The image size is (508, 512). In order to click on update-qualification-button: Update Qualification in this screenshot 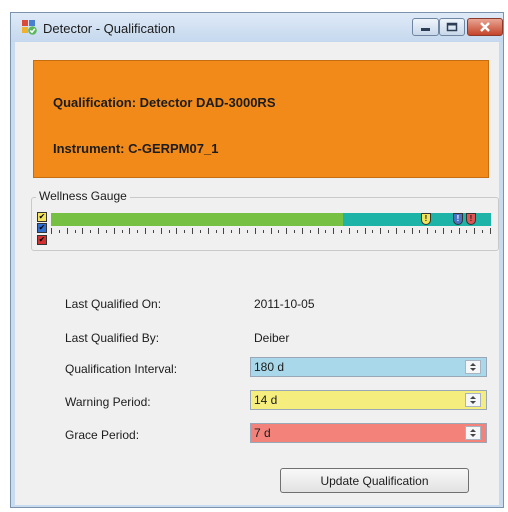, I will do `click(374, 480)`.